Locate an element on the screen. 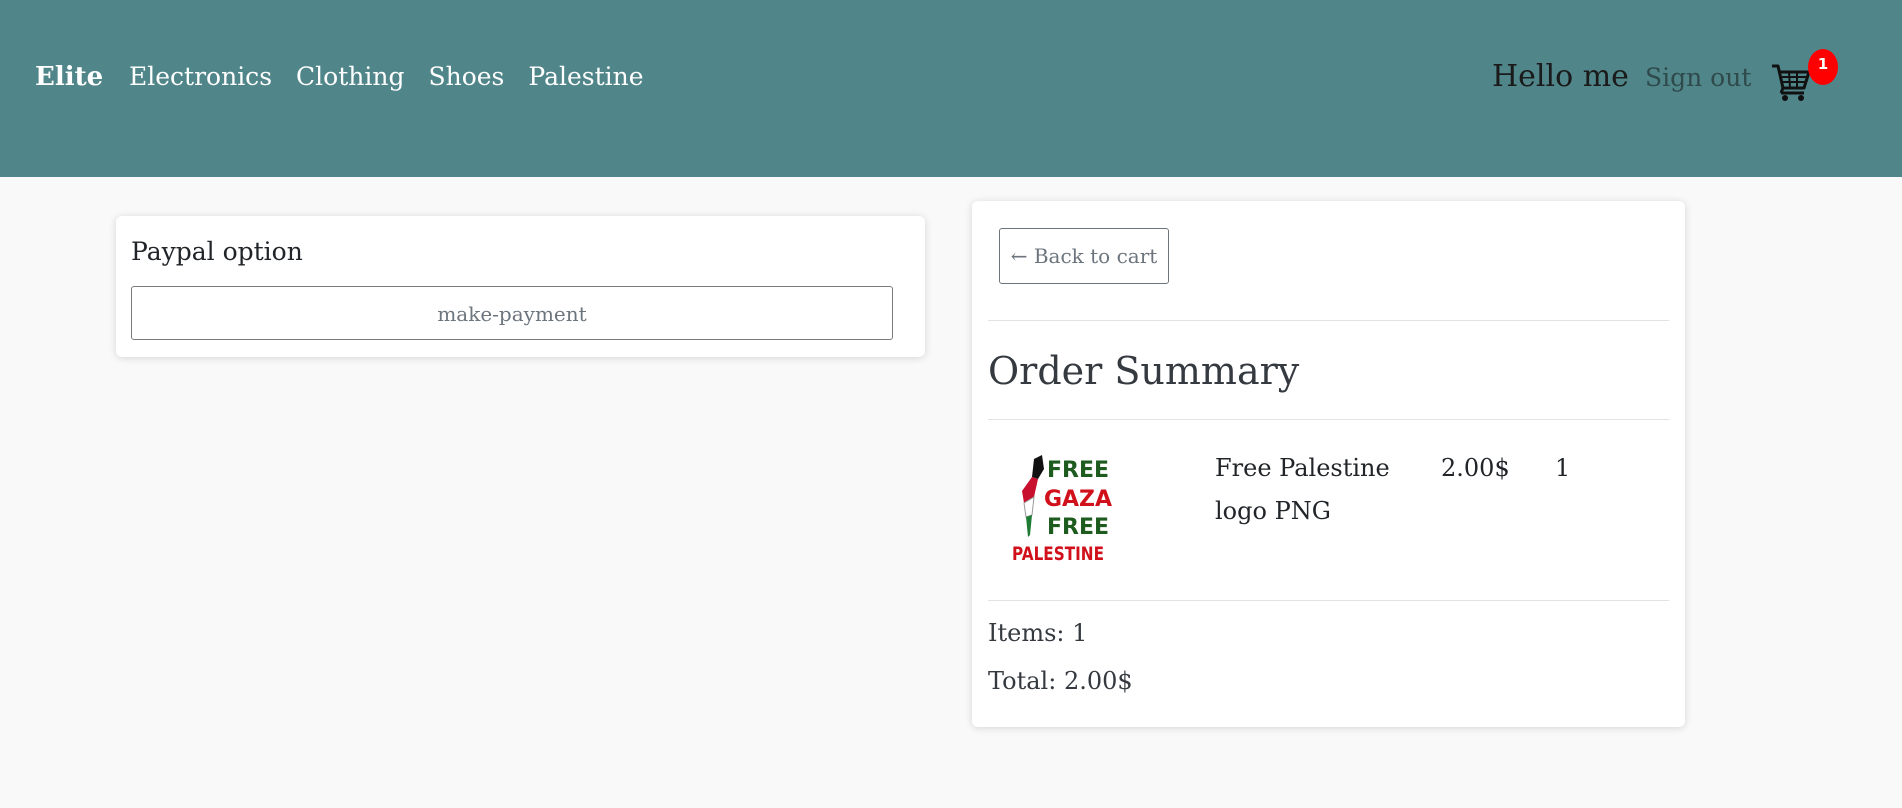  back-to-cart-button: ← Back to cart is located at coordinates (1084, 256).